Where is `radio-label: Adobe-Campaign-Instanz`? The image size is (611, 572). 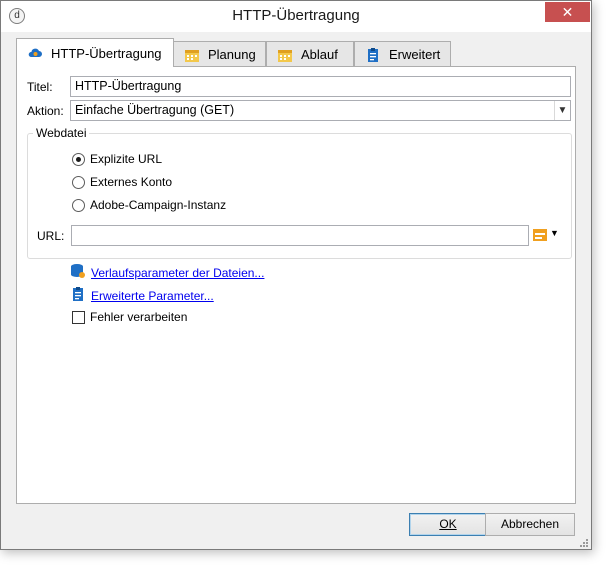
radio-label: Adobe-Campaign-Instanz is located at coordinates (158, 205).